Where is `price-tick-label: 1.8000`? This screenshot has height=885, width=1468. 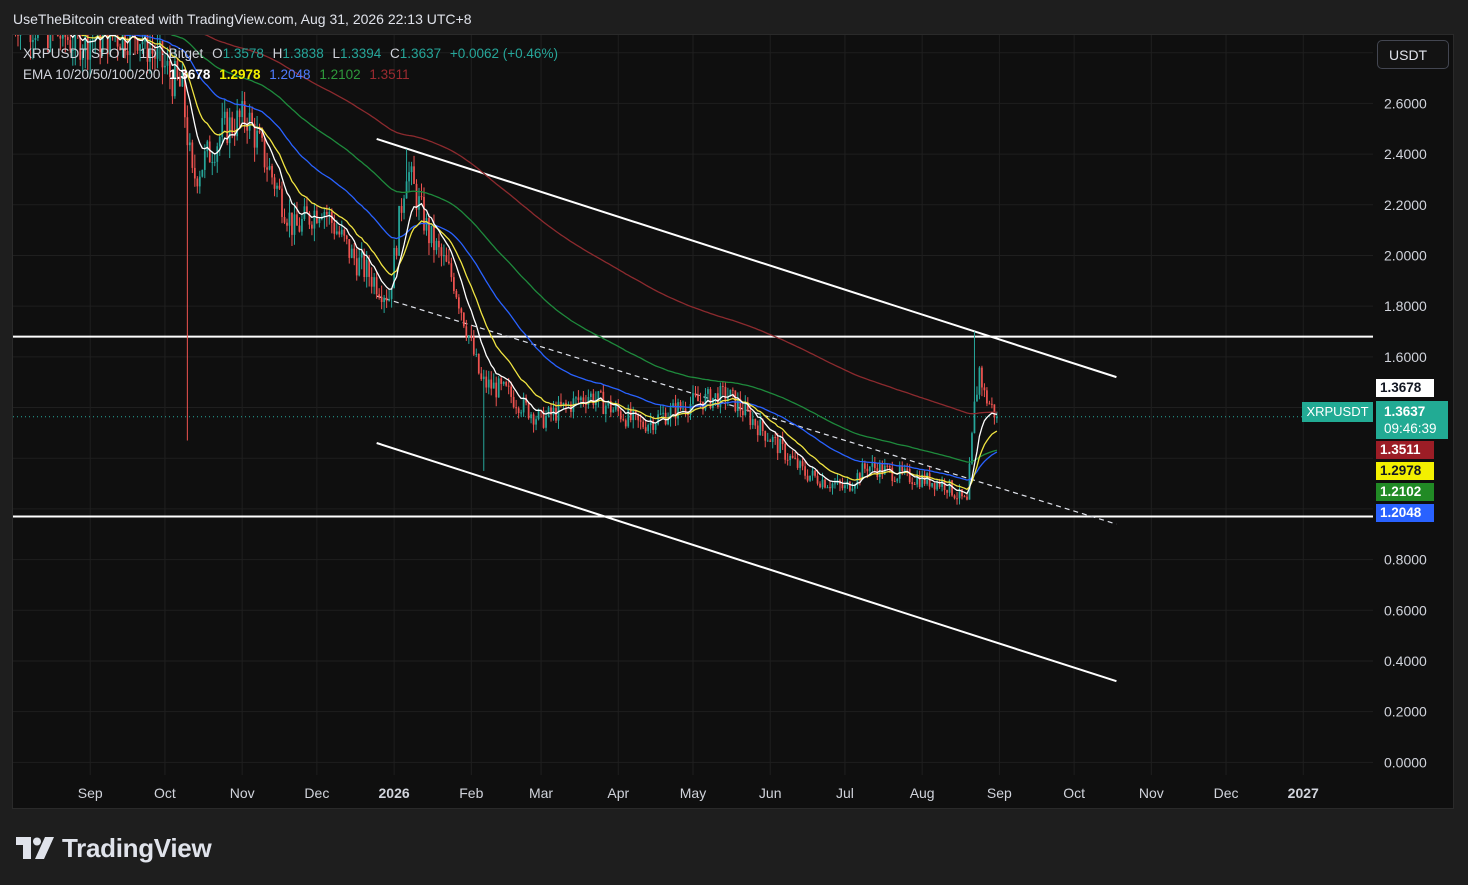
price-tick-label: 1.8000 is located at coordinates (1405, 306).